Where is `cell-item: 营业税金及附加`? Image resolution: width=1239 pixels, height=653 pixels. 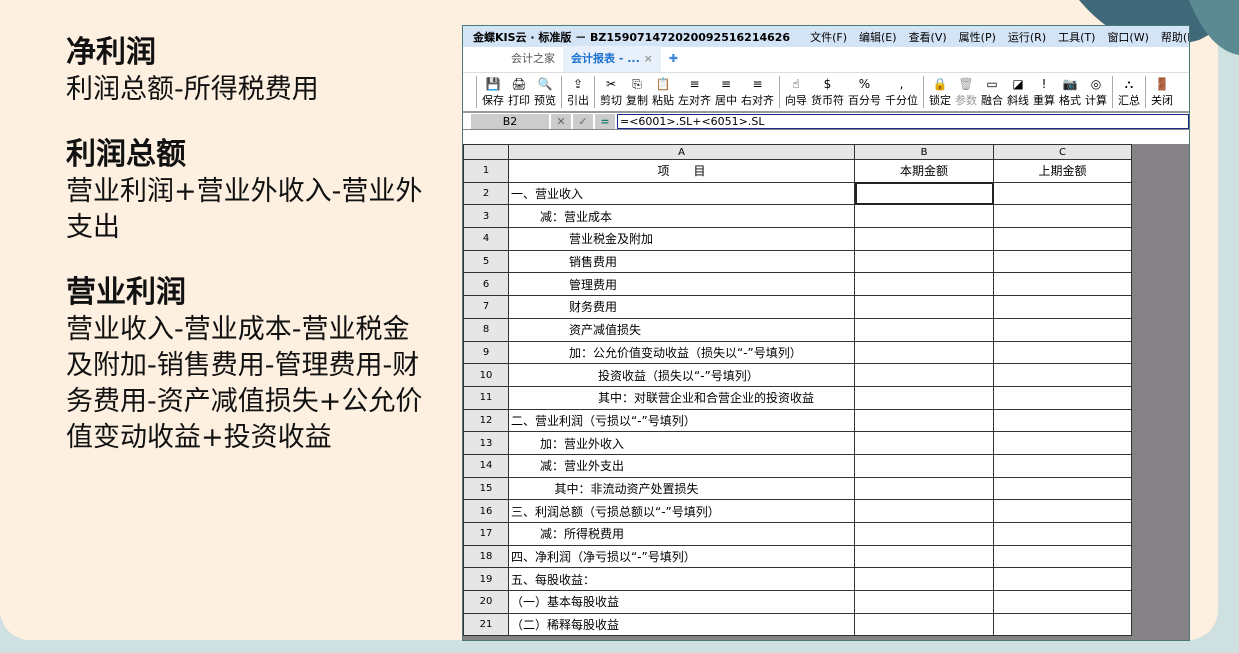 cell-item: 营业税金及附加 is located at coordinates (681, 239).